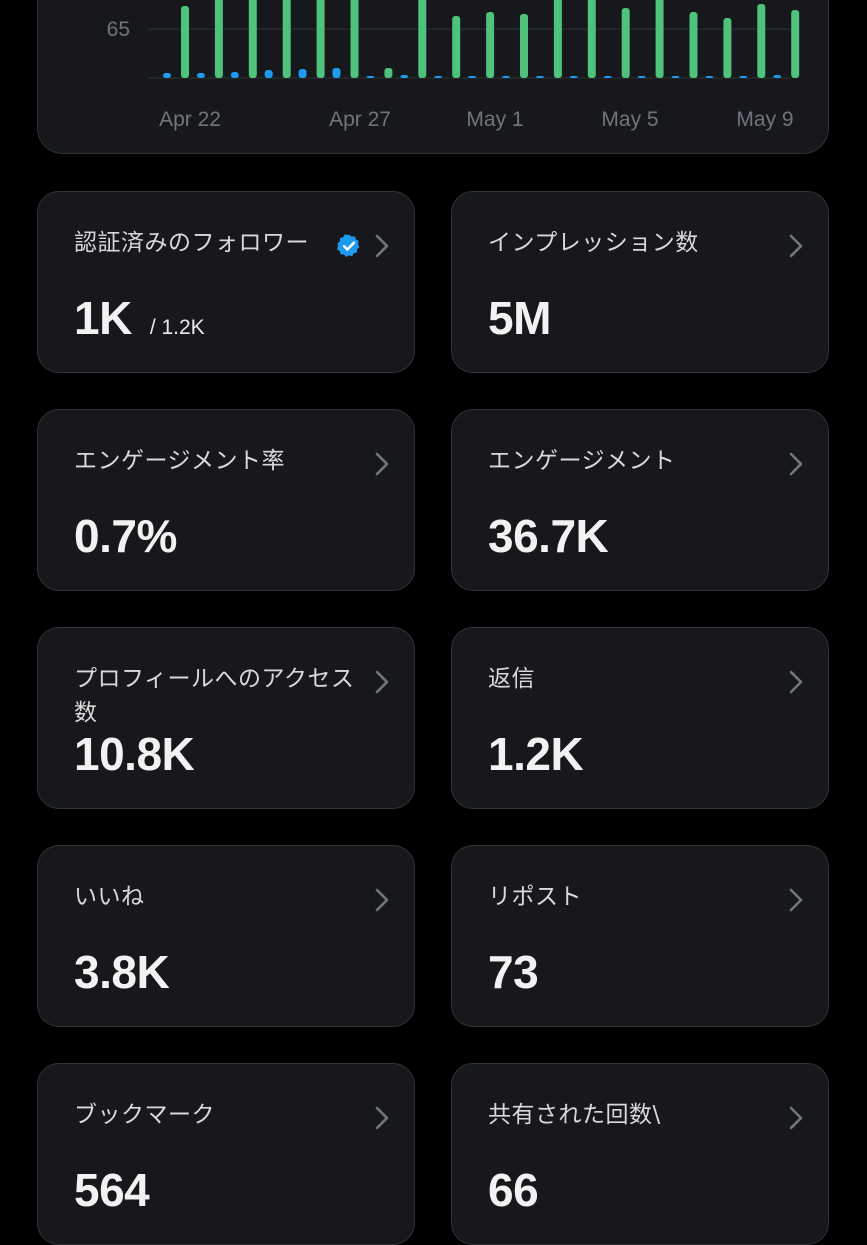  Describe the element at coordinates (118, 29) in the screenshot. I see `y-tick-label: 65` at that location.